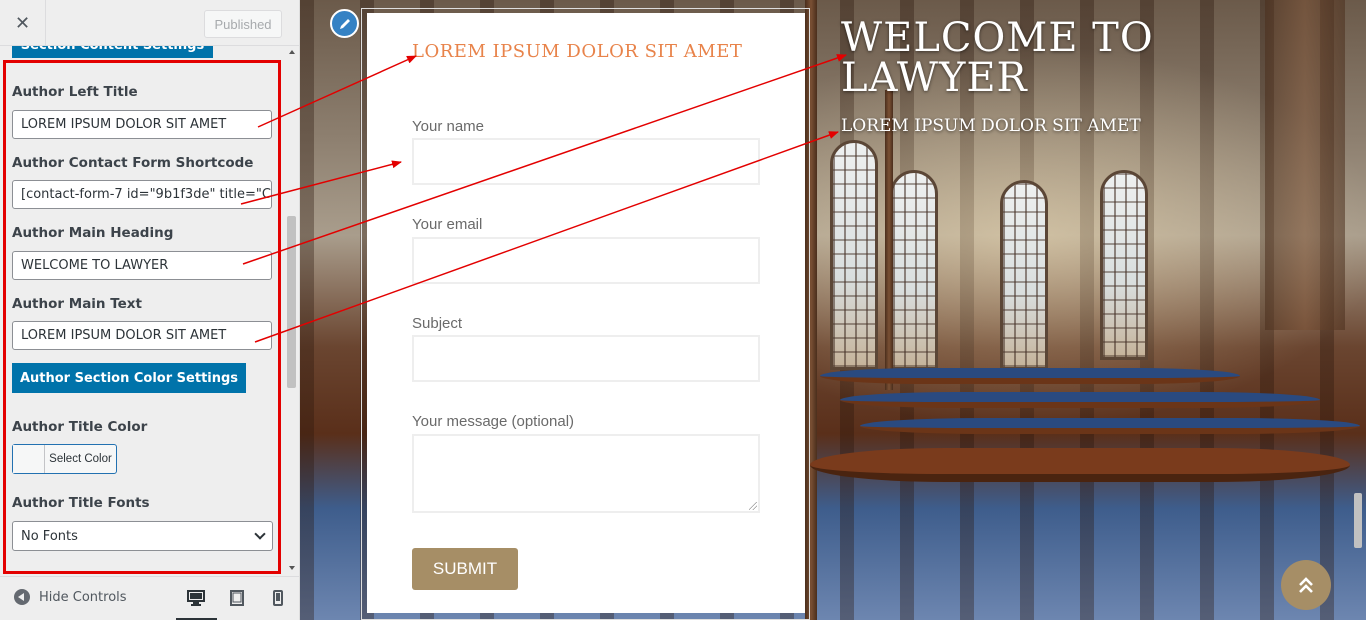  I want to click on back-to-top-button, so click(1306, 585).